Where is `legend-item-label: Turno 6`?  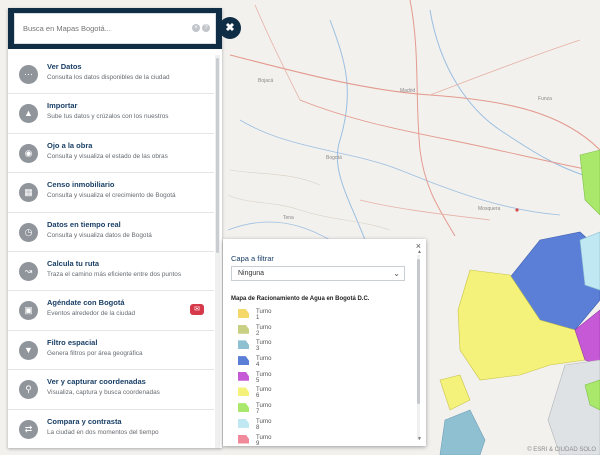
legend-item-label: Turno 6 is located at coordinates (264, 393).